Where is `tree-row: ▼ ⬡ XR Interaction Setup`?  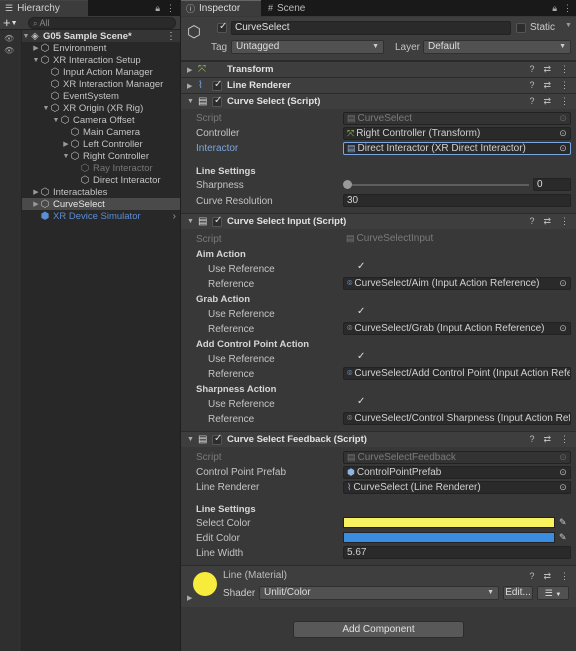 tree-row: ▼ ⬡ XR Interaction Setup is located at coordinates (101, 60).